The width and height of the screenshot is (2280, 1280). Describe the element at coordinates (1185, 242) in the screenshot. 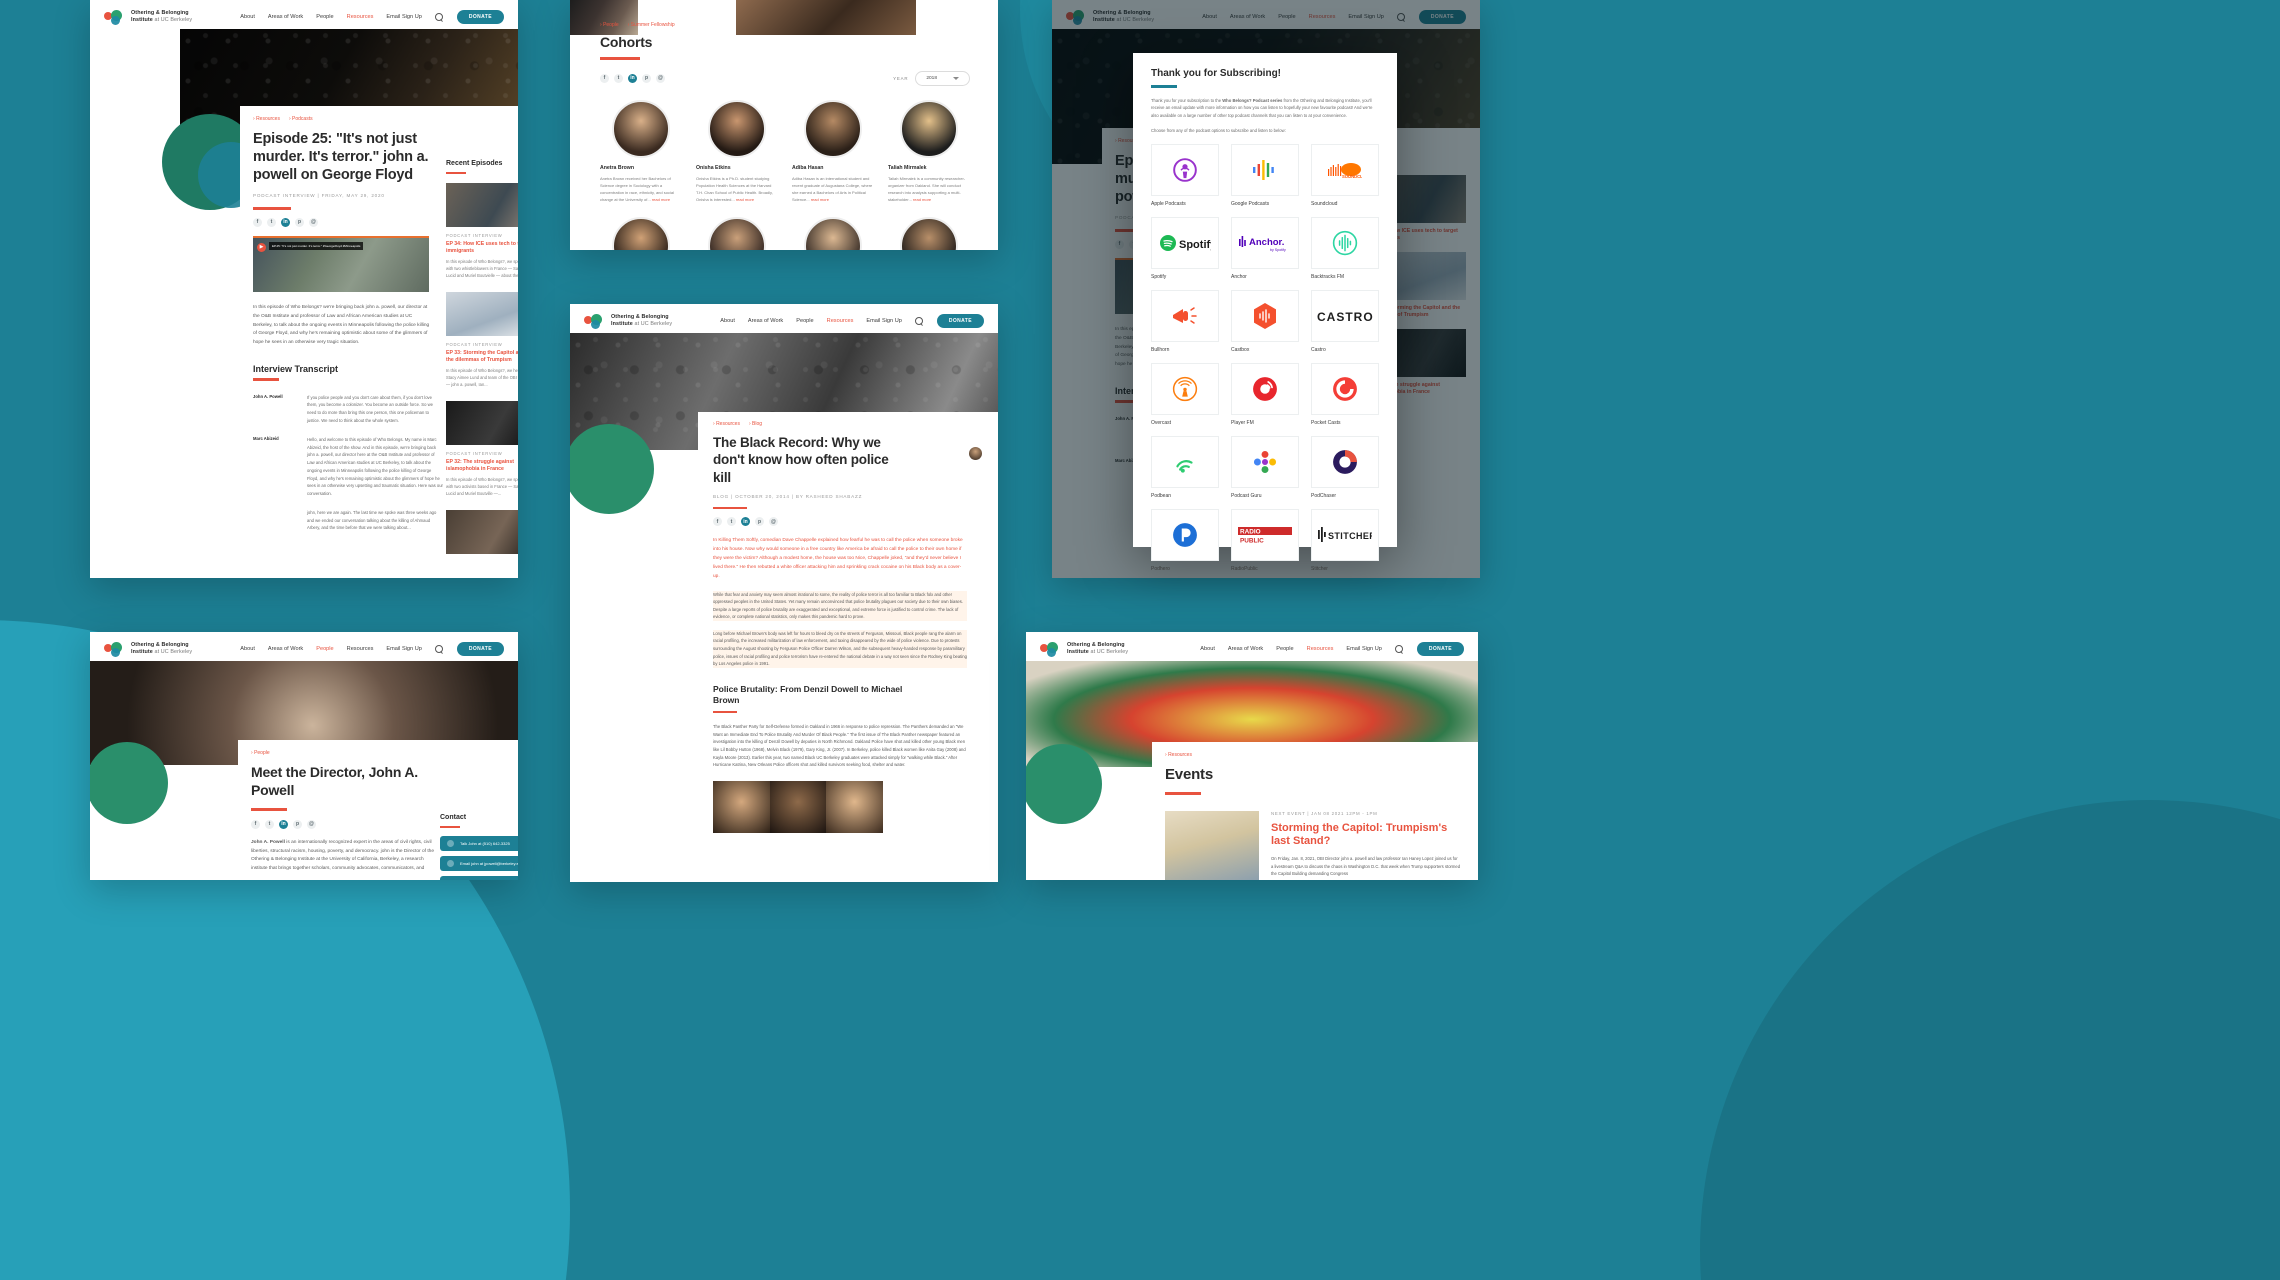

I see `spotify-icon: Spotify` at that location.